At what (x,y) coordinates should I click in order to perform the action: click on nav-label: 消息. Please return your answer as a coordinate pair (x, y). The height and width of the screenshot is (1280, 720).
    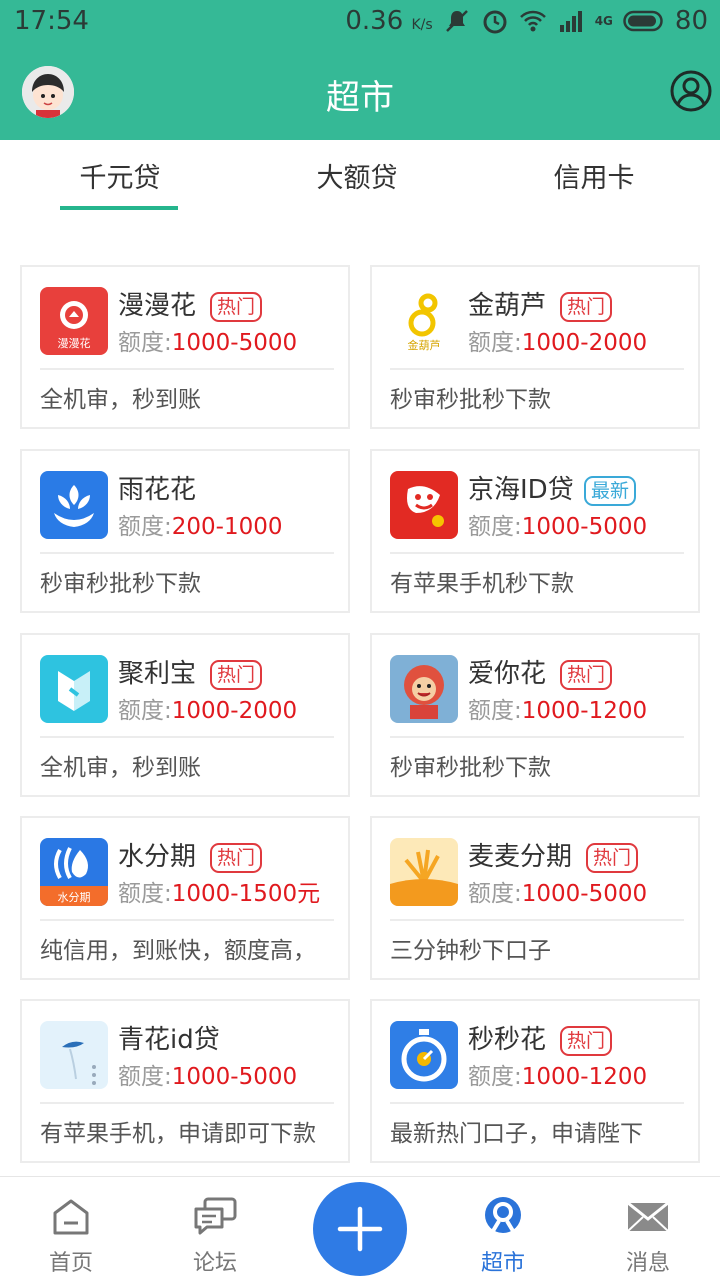
    Looking at the image, I should click on (647, 1263).